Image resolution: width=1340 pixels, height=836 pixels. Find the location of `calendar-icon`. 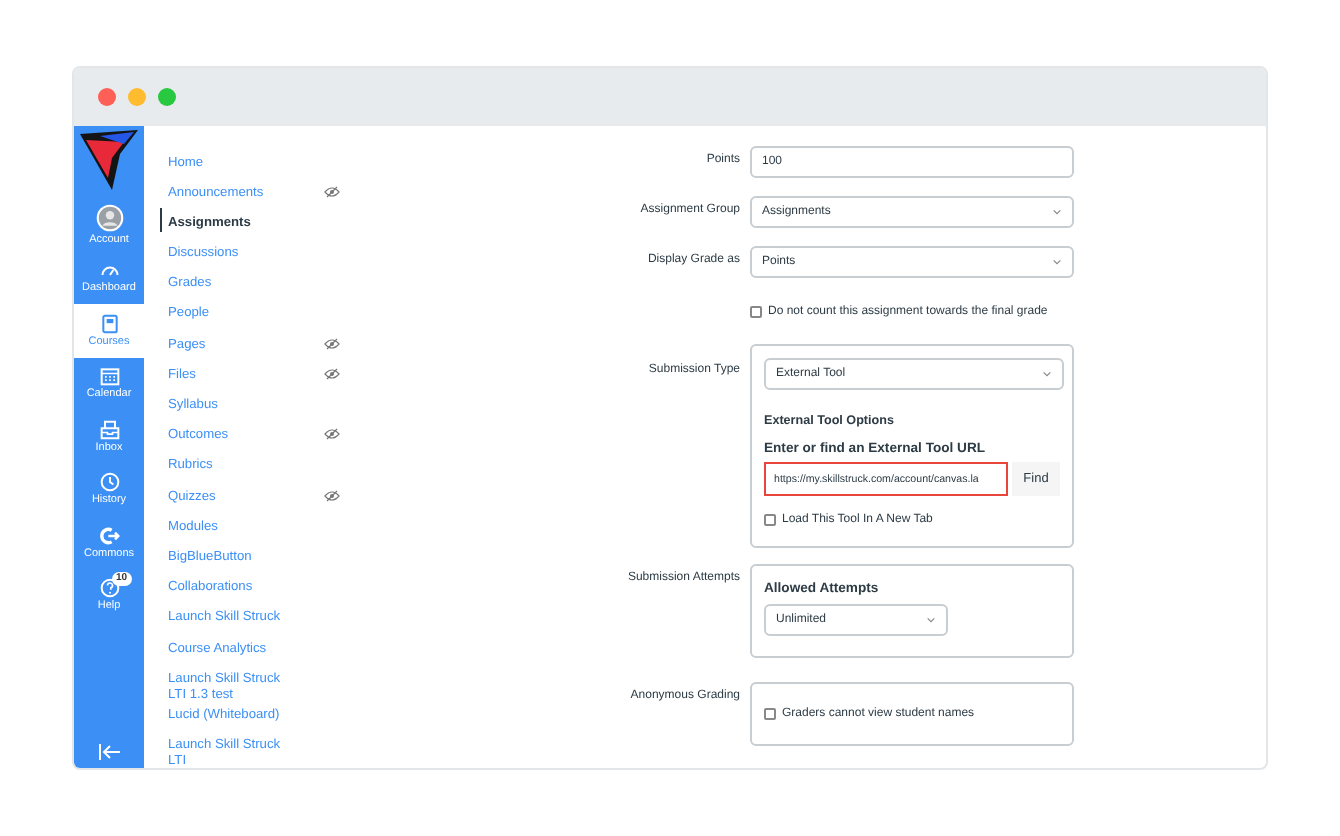

calendar-icon is located at coordinates (109, 376).